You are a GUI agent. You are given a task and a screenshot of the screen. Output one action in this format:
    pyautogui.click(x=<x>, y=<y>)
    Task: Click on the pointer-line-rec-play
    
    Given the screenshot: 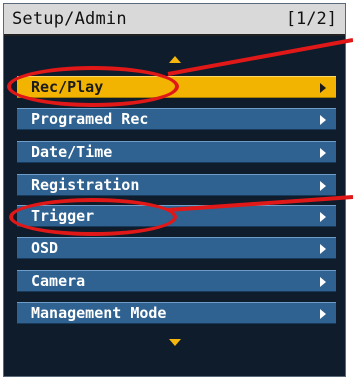 What is the action you would take?
    pyautogui.click(x=260, y=57)
    